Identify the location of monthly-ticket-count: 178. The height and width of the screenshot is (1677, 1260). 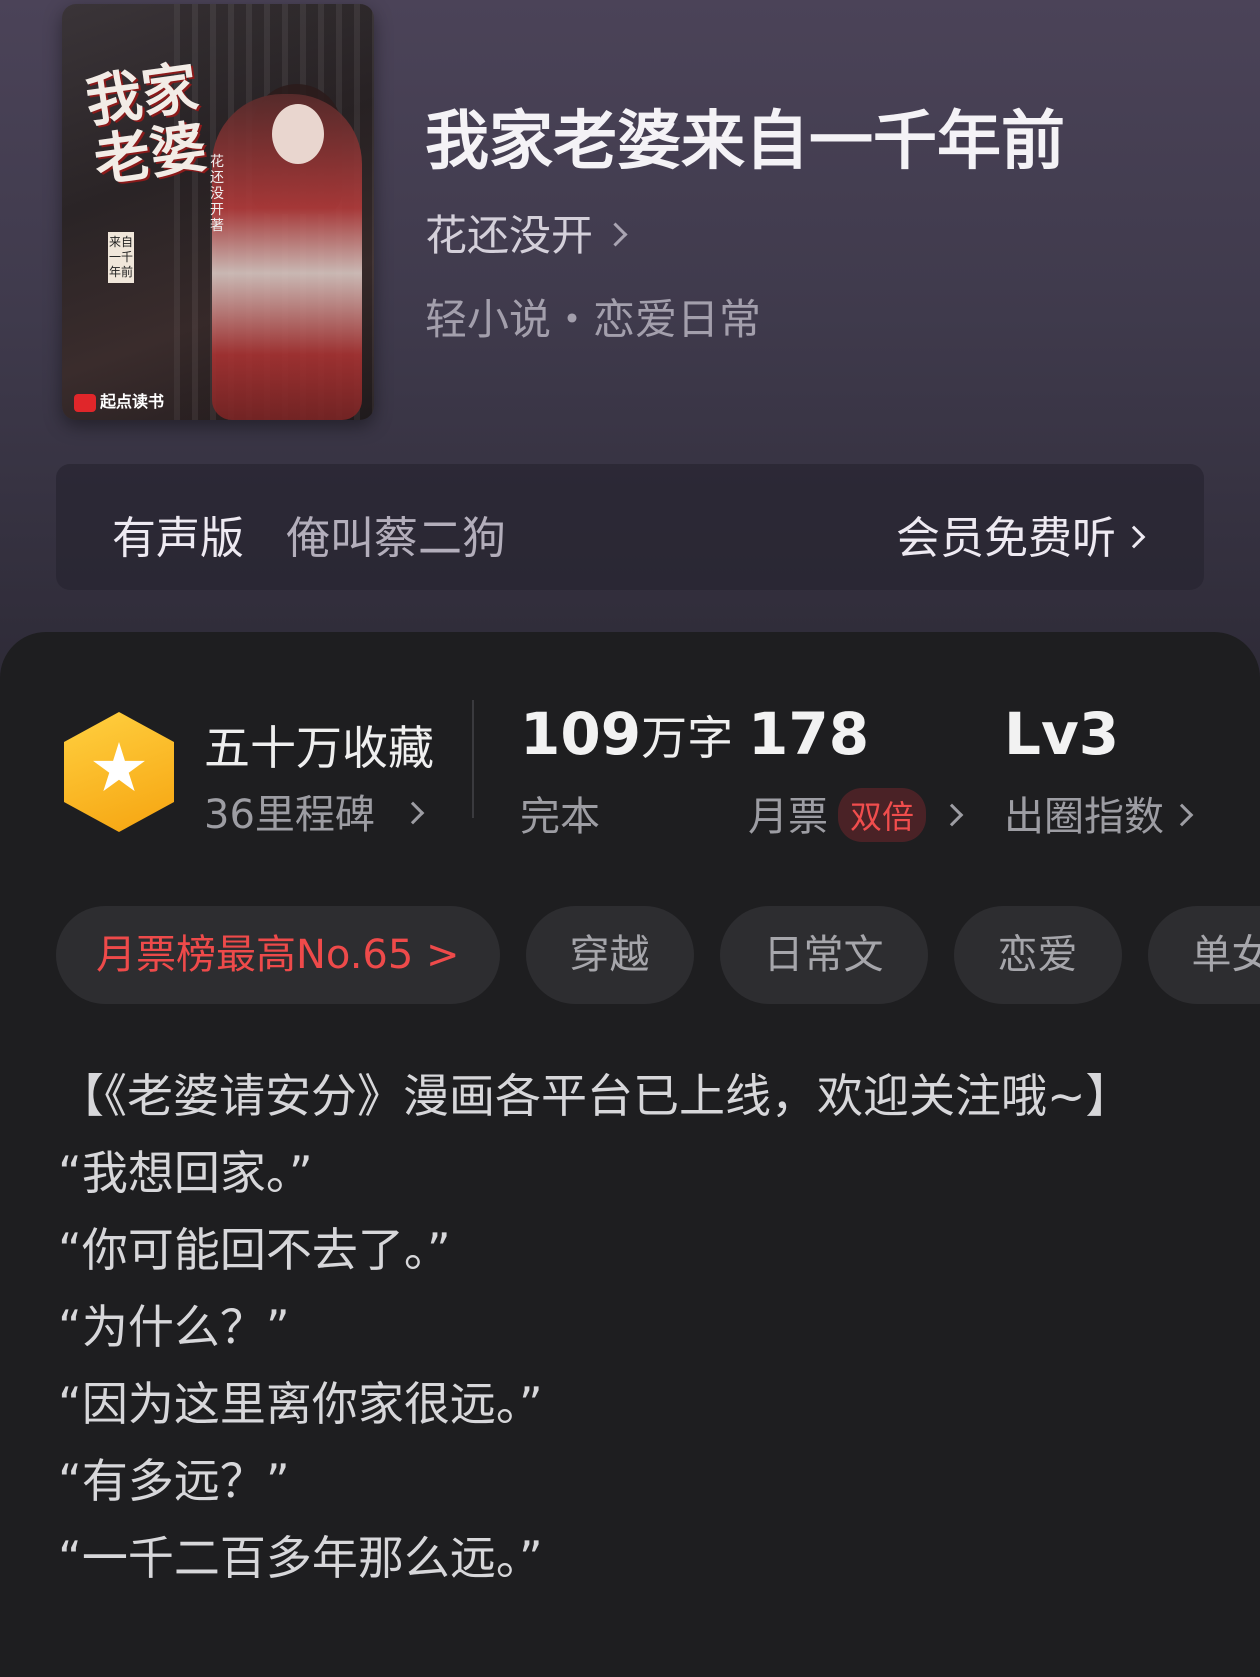
(808, 734).